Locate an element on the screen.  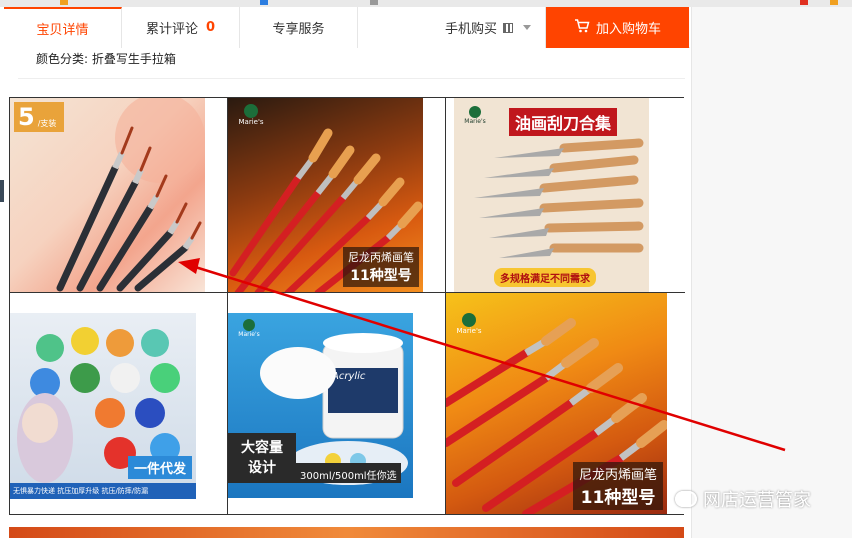
watermark-text: 网店运营管家 is located at coordinates (757, 500).